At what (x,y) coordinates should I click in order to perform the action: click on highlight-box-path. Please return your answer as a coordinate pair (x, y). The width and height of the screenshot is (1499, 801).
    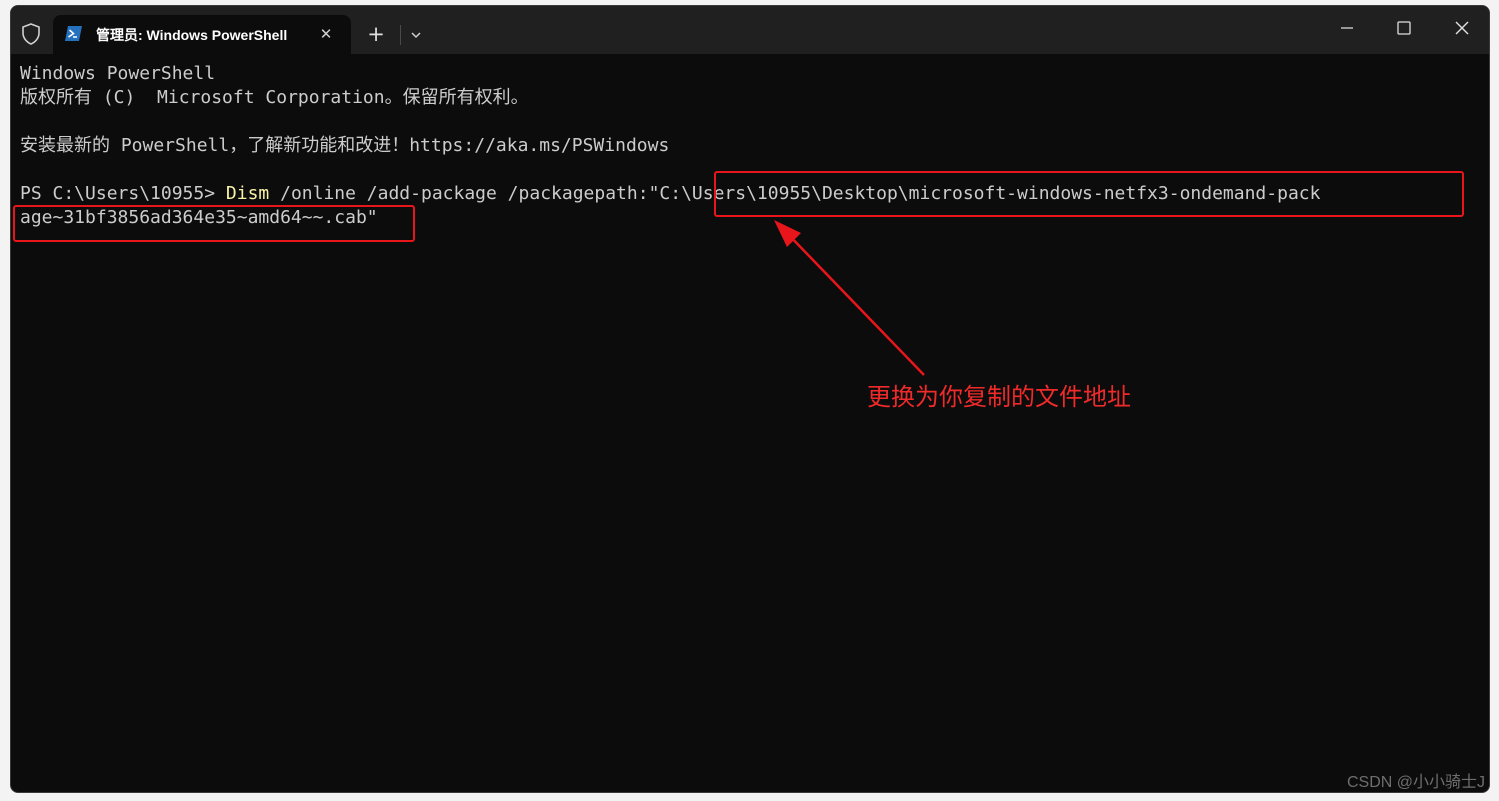
    Looking at the image, I should click on (1089, 194).